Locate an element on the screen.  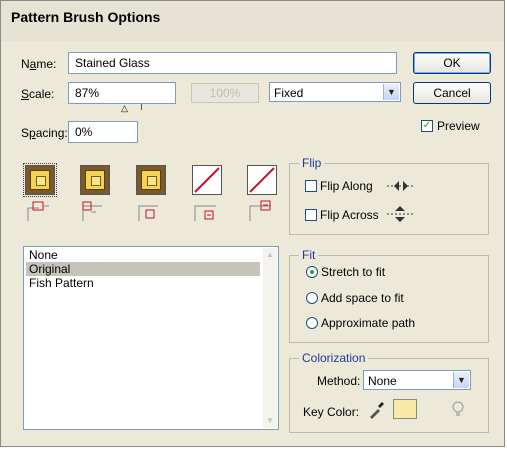
outer-corner-tile-icon is located at coordinates (92, 211).